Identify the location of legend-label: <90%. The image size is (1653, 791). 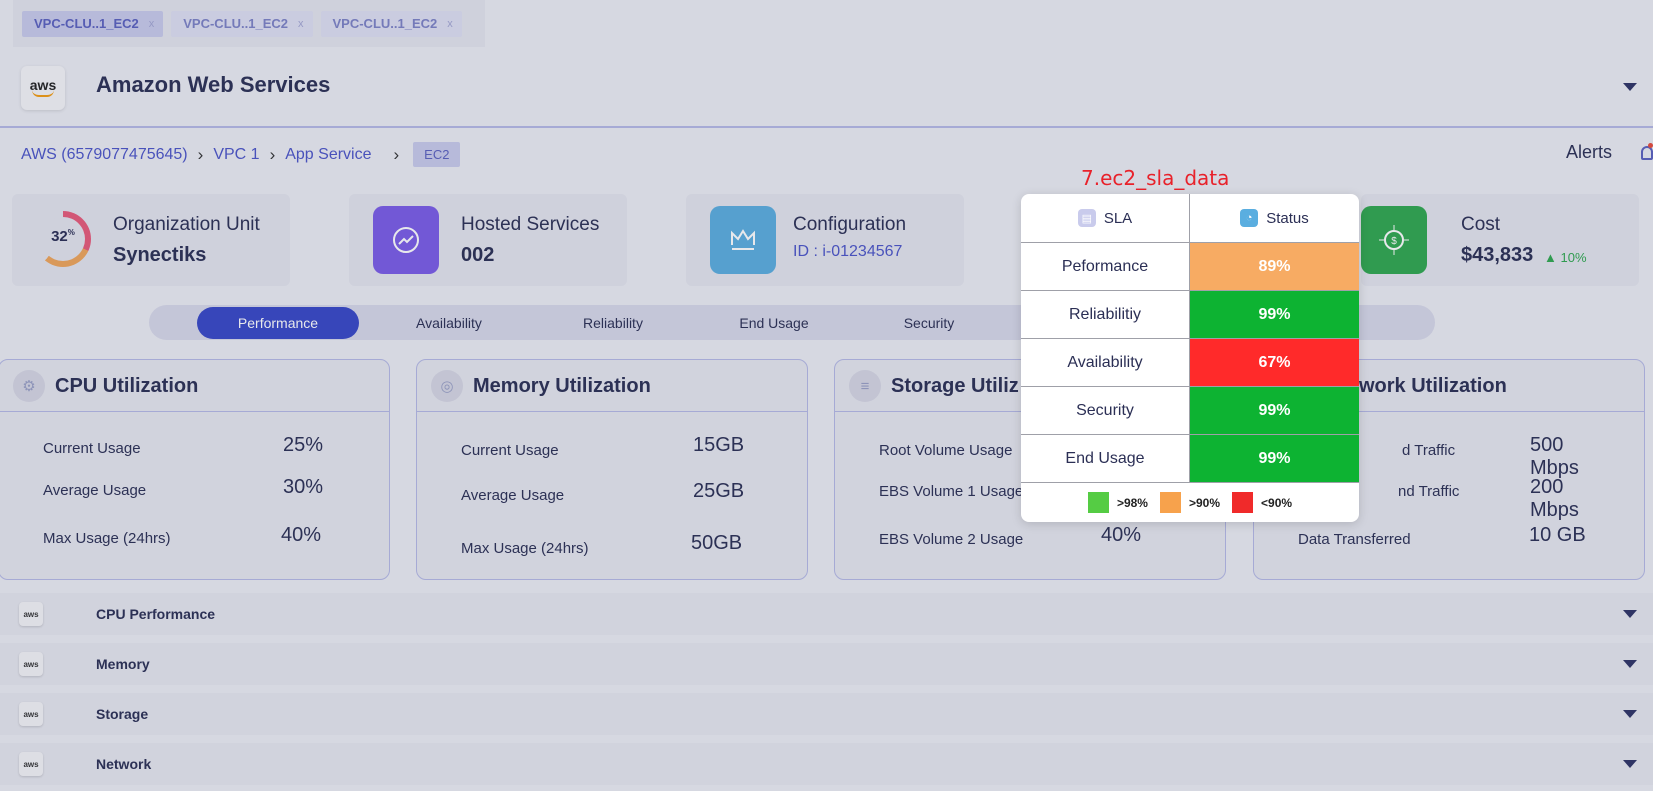
(1277, 502).